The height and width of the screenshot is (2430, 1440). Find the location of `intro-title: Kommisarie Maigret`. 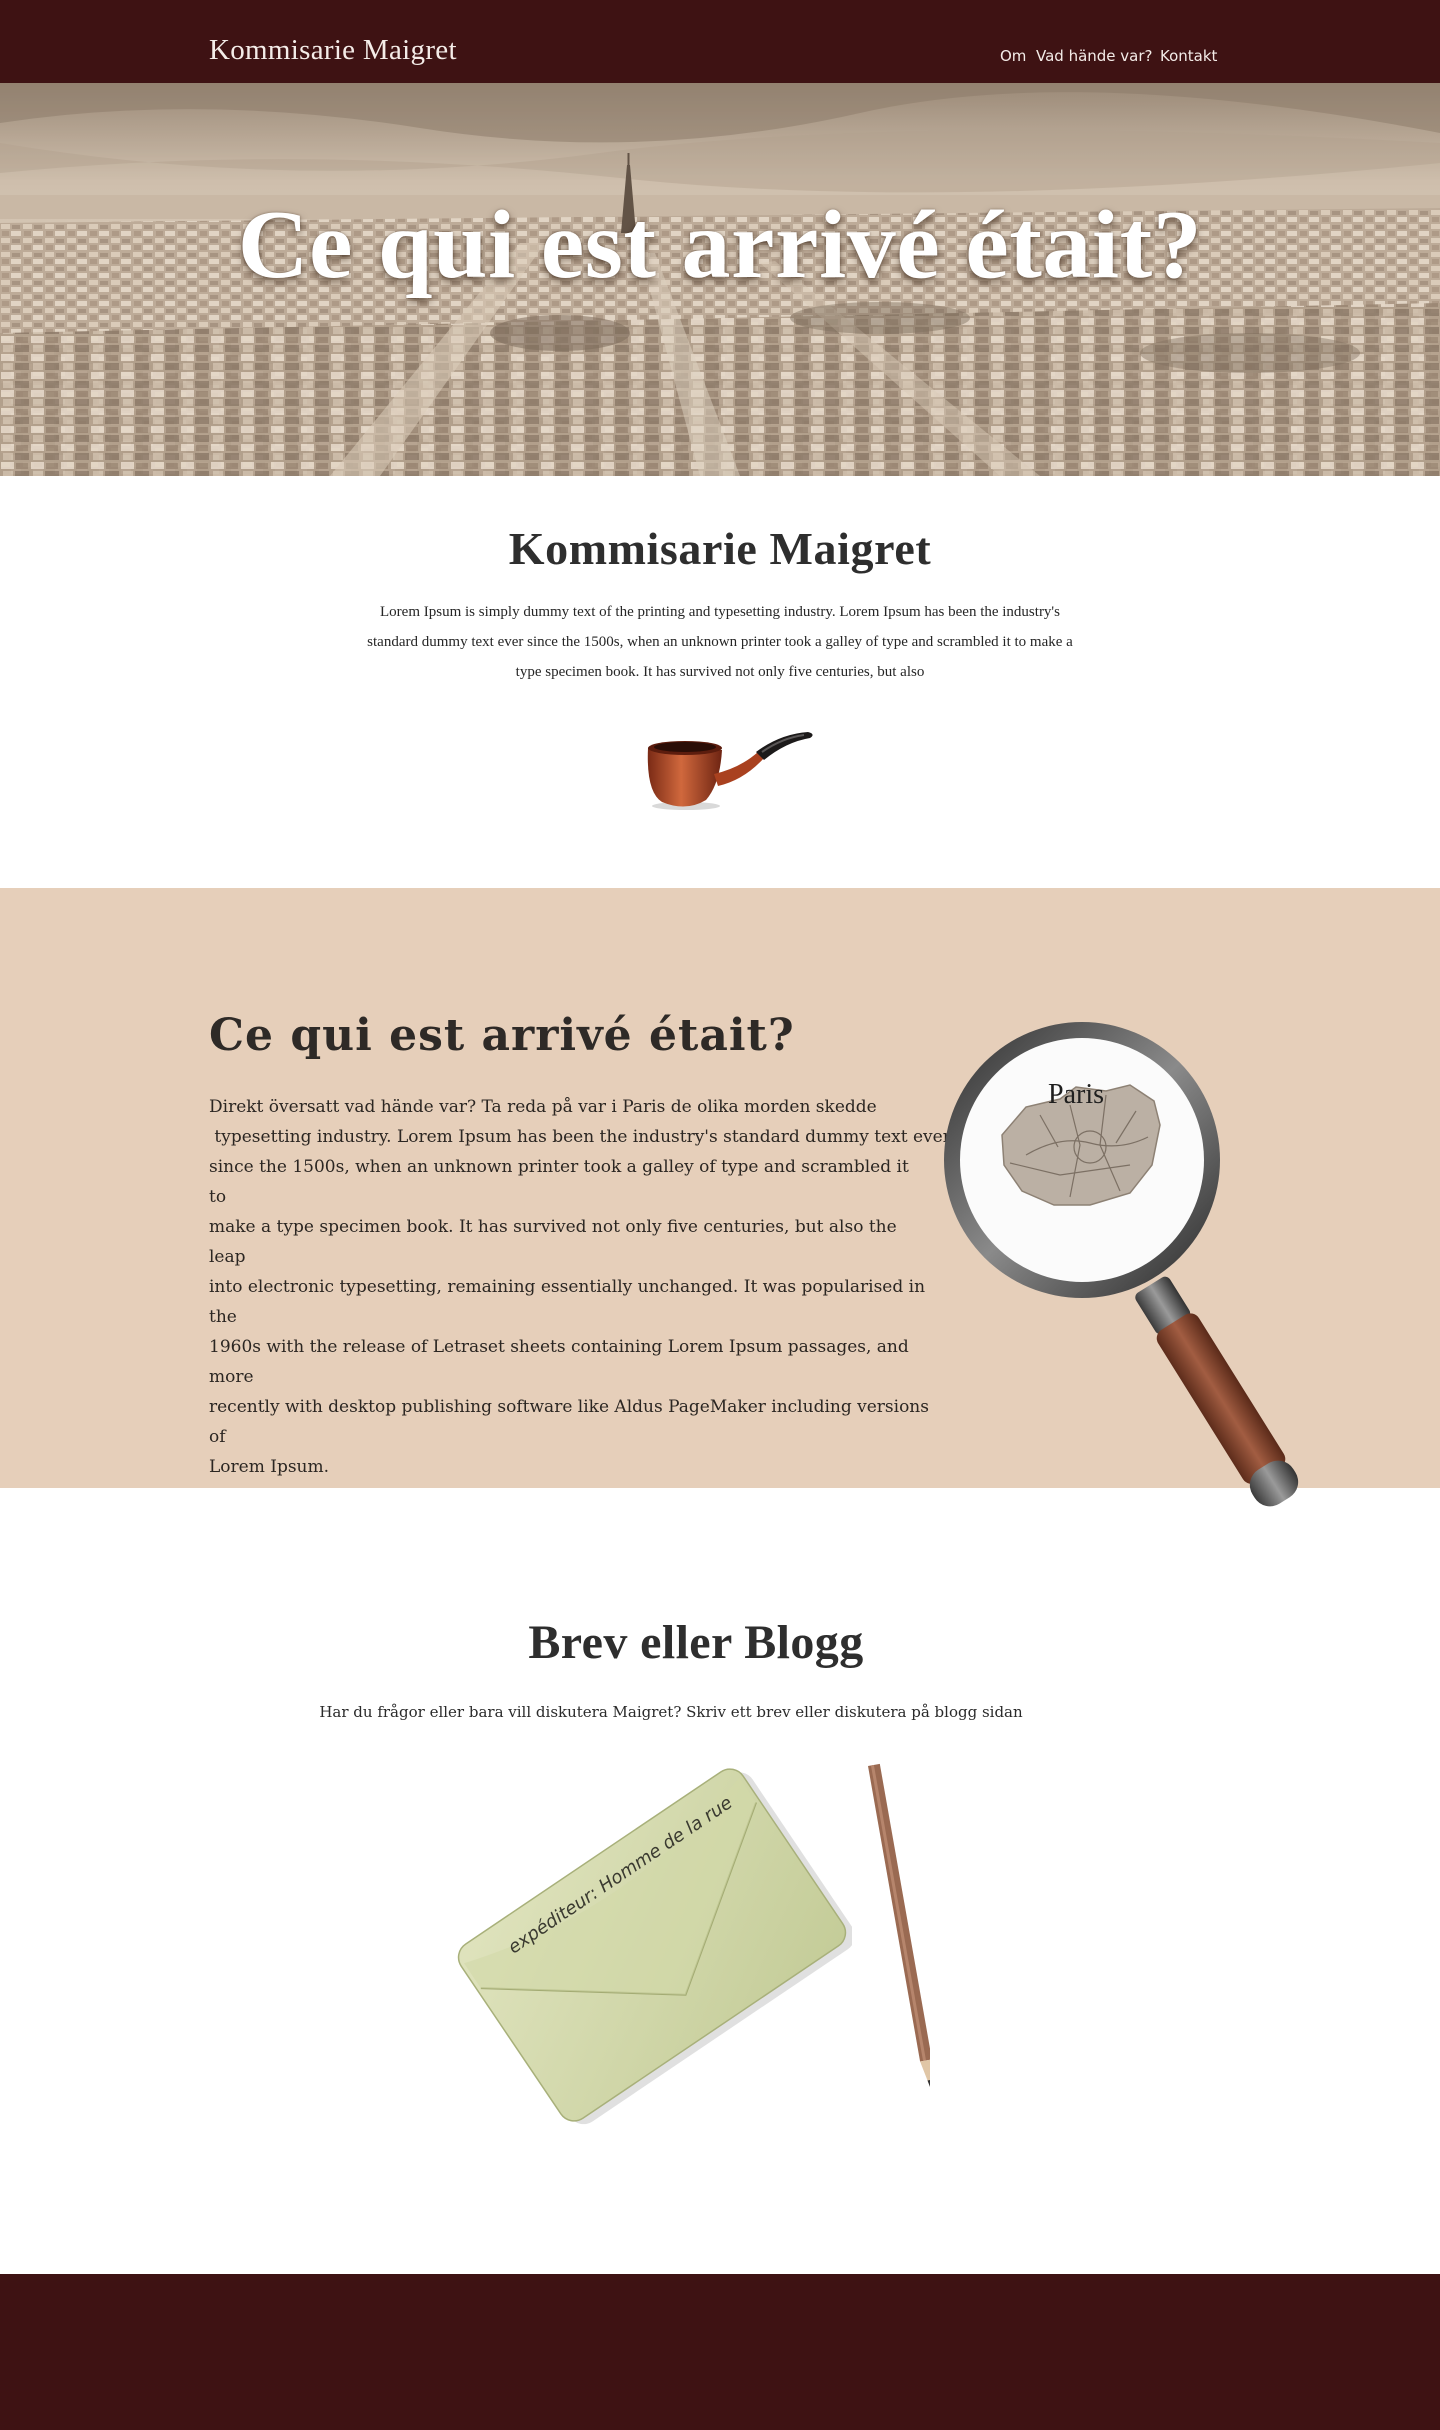

intro-title: Kommisarie Maigret is located at coordinates (720, 548).